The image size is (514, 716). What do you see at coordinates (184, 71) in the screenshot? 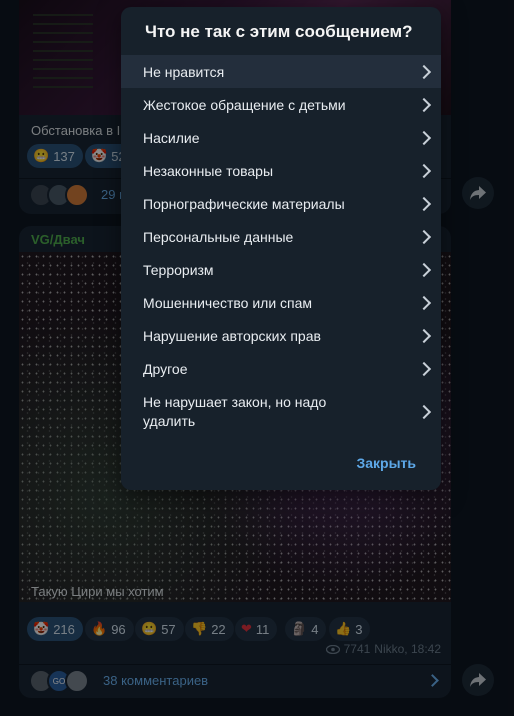
I see `reason-label: Не нравится` at bounding box center [184, 71].